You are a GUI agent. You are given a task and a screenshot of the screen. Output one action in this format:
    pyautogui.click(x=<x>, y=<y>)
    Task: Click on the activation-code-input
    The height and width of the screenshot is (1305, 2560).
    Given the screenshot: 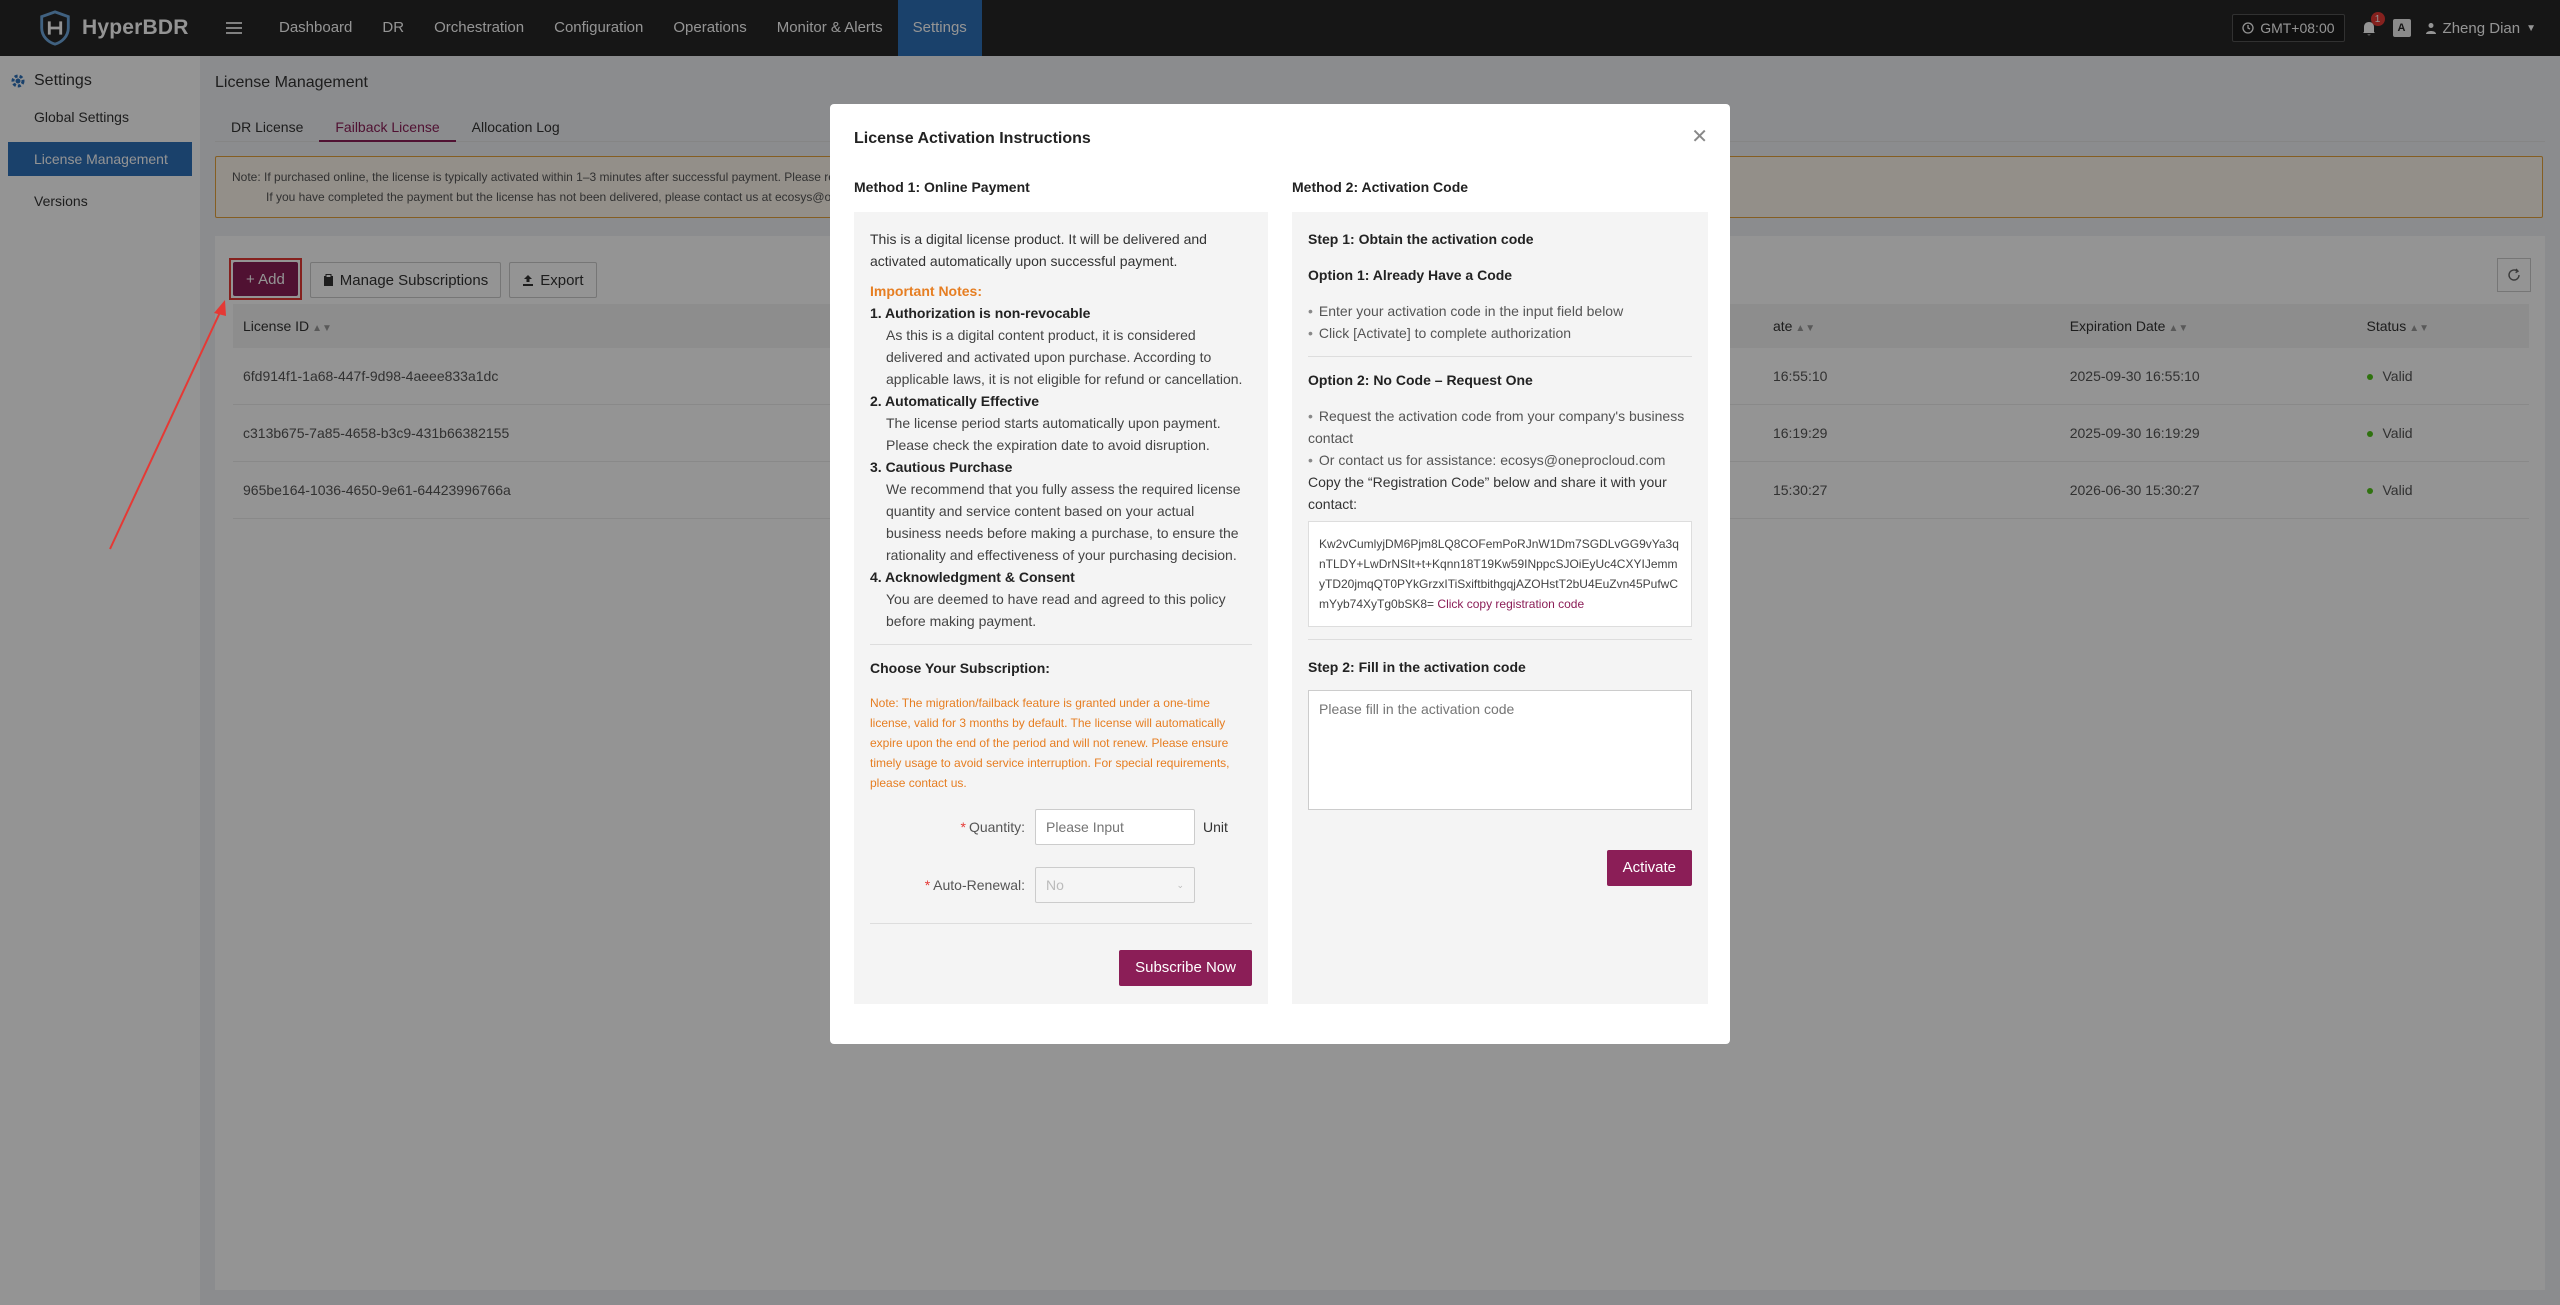 What is the action you would take?
    pyautogui.click(x=1500, y=750)
    